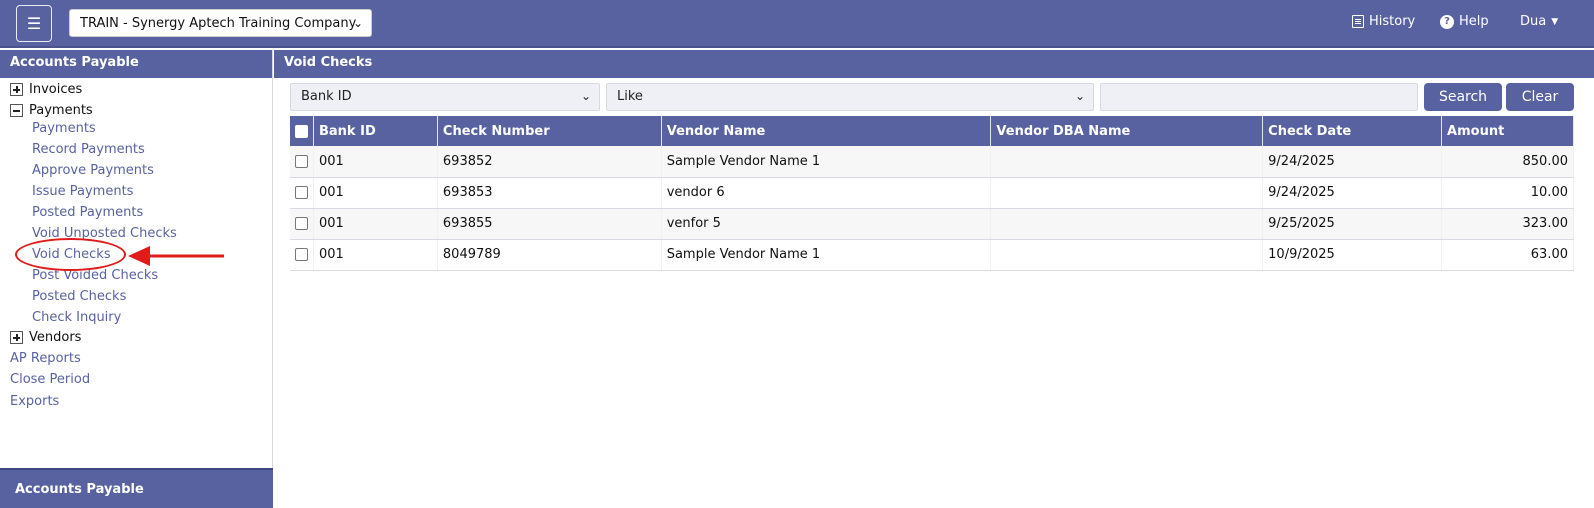 The height and width of the screenshot is (508, 1594). What do you see at coordinates (1507, 131) in the screenshot?
I see `column-header-amount: Amount` at bounding box center [1507, 131].